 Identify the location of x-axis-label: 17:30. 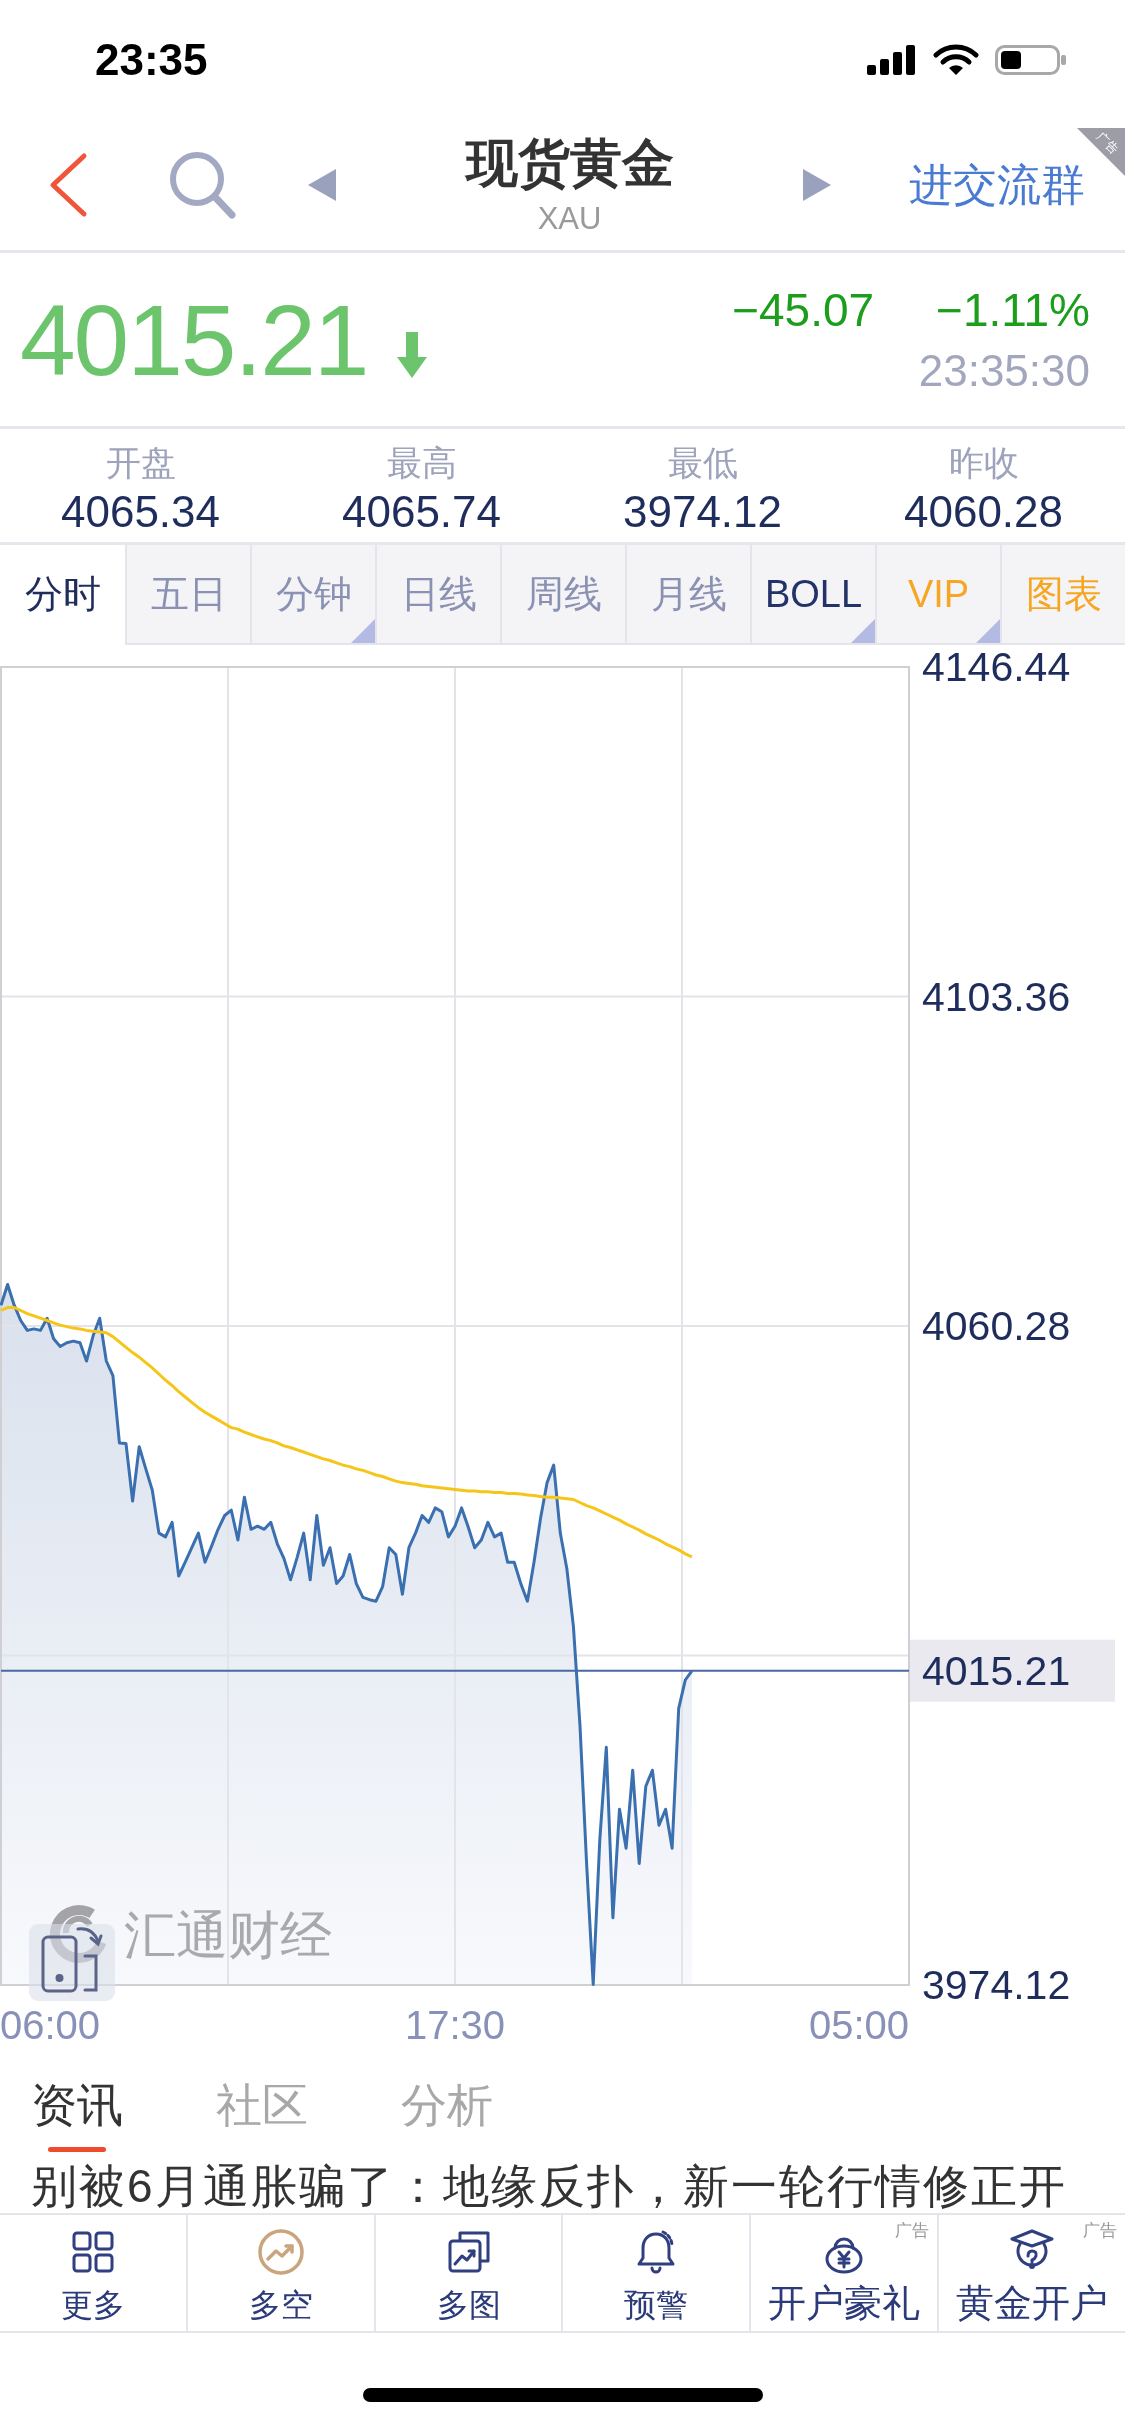
(455, 2025).